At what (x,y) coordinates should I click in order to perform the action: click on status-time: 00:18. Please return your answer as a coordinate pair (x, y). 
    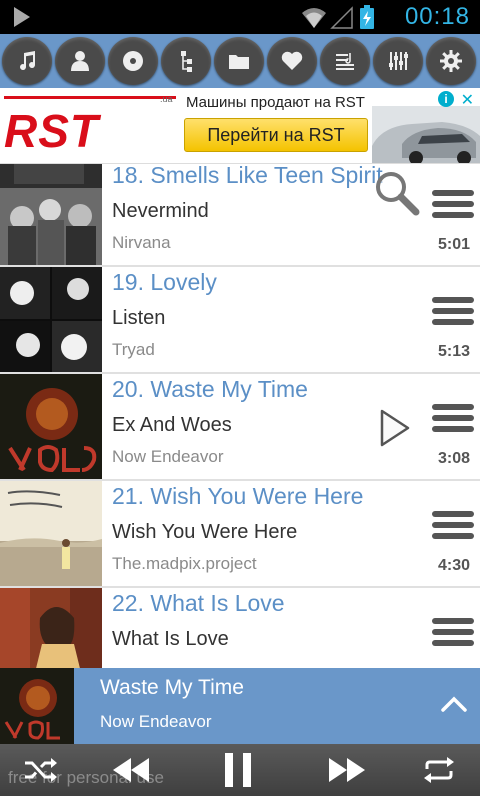
    Looking at the image, I should click on (437, 16).